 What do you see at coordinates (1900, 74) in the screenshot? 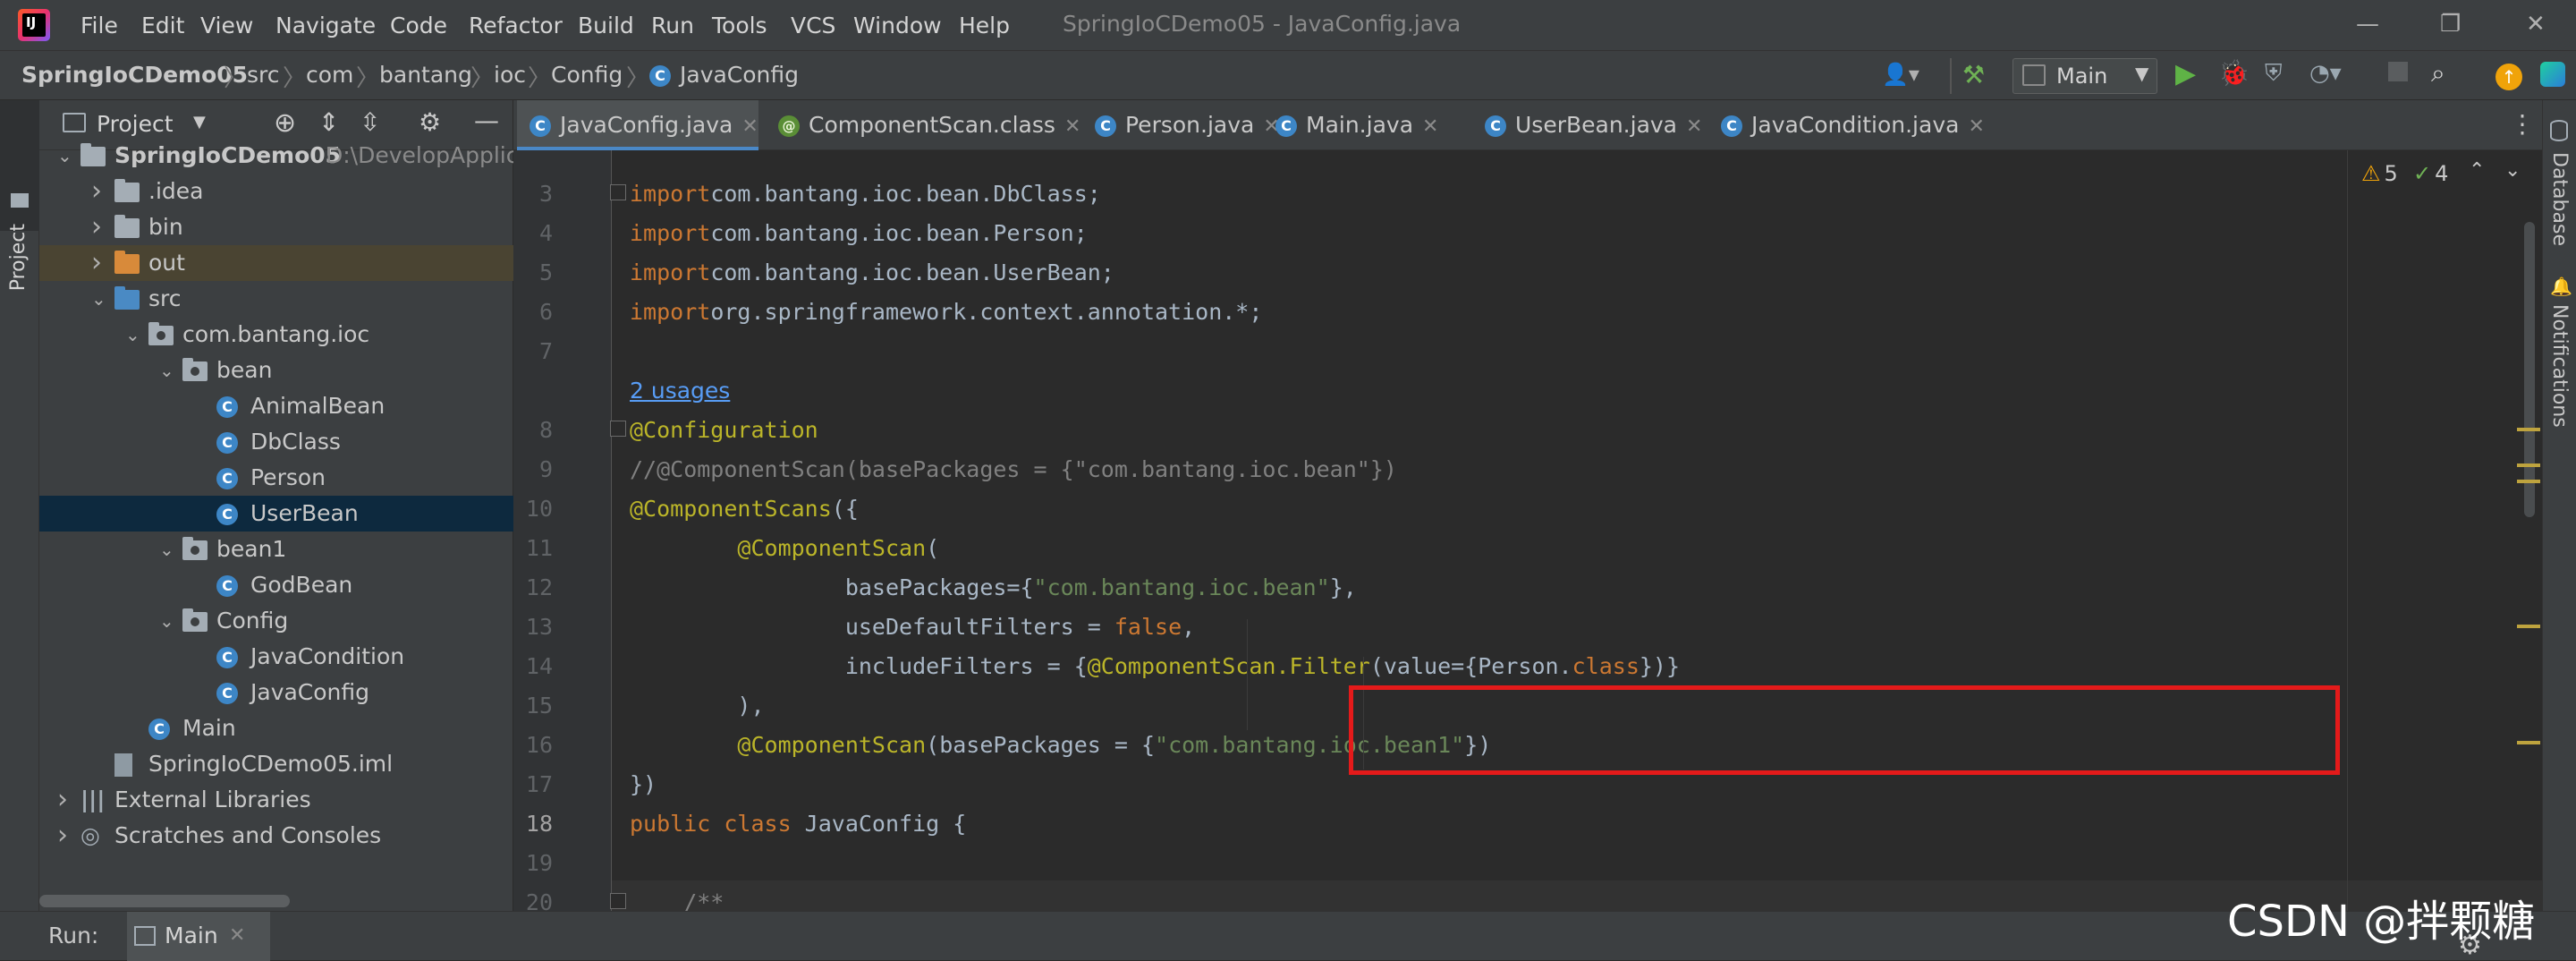
I see `user-icon: 👤▾` at bounding box center [1900, 74].